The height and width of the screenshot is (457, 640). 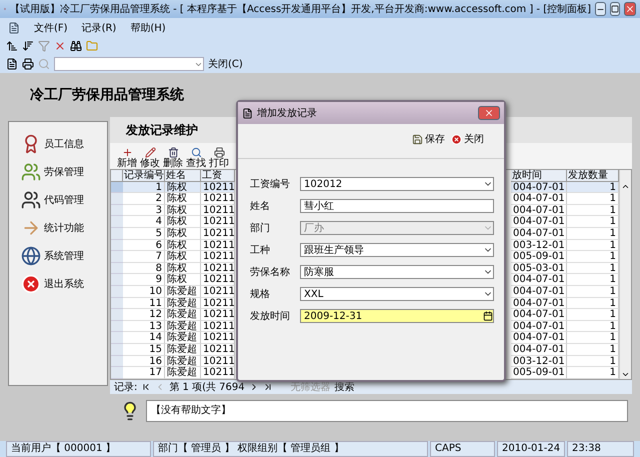 What do you see at coordinates (28, 64) in the screenshot?
I see `printer-icon` at bounding box center [28, 64].